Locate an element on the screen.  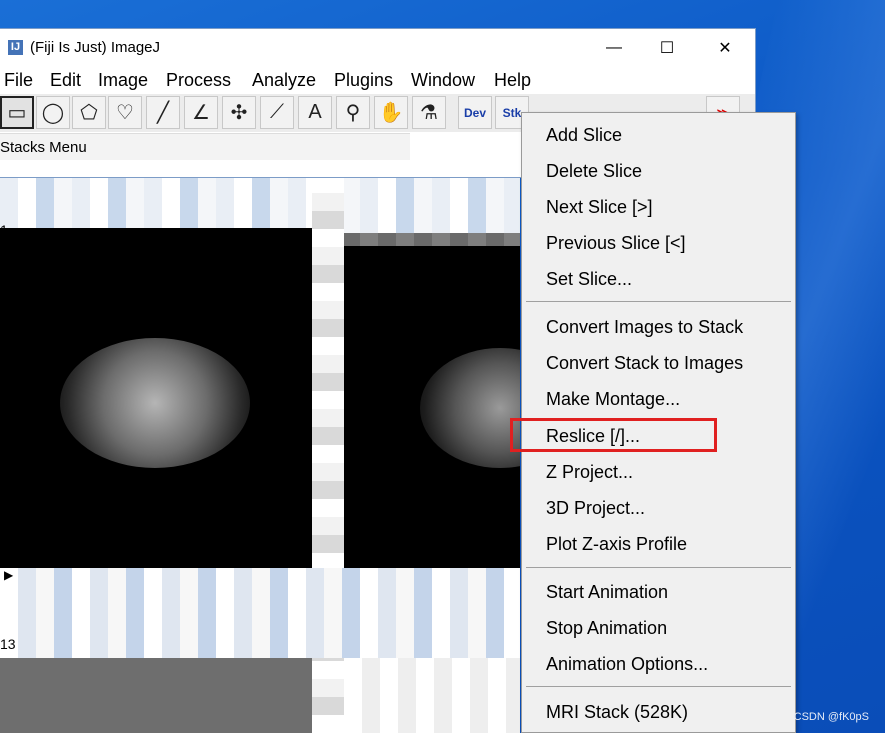
imagej-app-icon: IJ is located at coordinates (15, 47).